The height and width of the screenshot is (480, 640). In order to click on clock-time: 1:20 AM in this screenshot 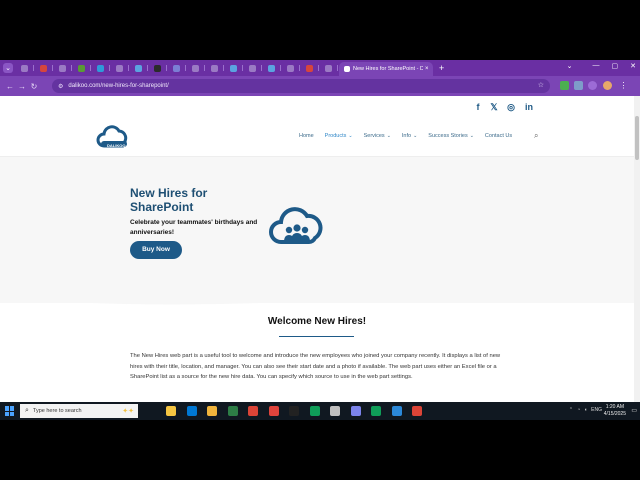, I will do `click(615, 407)`.